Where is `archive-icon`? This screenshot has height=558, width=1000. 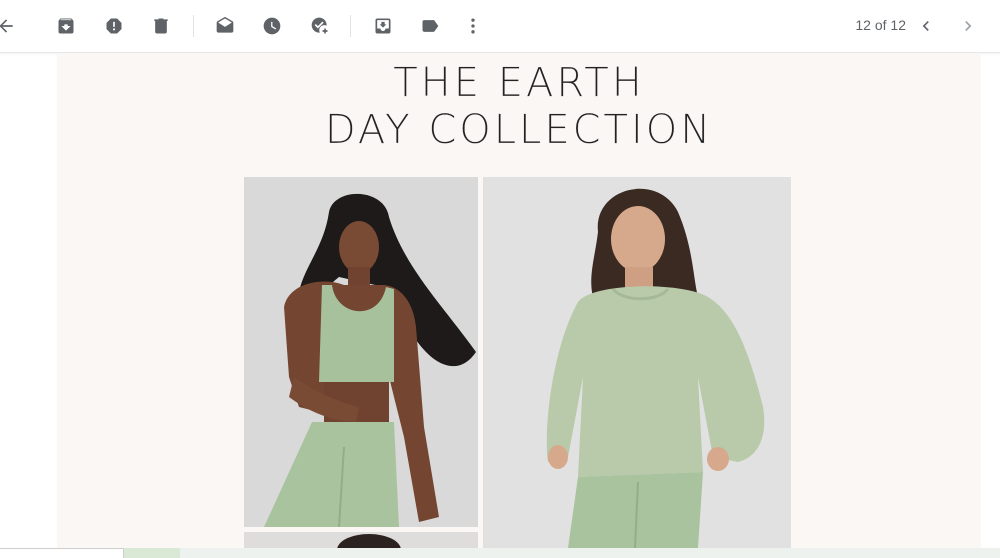 archive-icon is located at coordinates (66, 26).